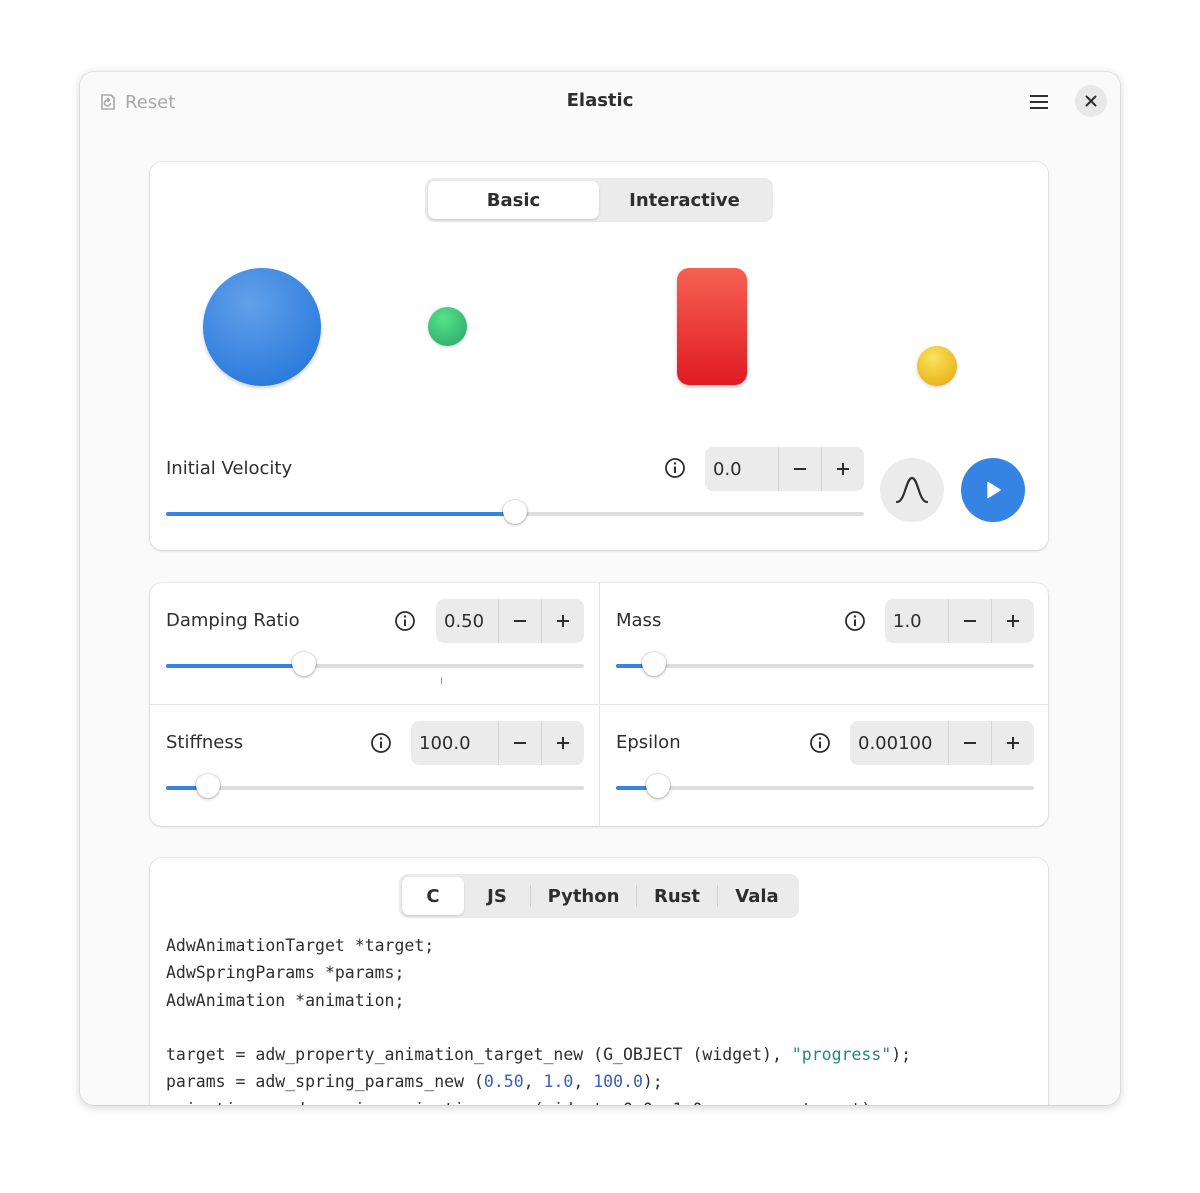 The width and height of the screenshot is (1200, 1193). What do you see at coordinates (467, 621) in the screenshot?
I see `damping-ratio-value: 0.50` at bounding box center [467, 621].